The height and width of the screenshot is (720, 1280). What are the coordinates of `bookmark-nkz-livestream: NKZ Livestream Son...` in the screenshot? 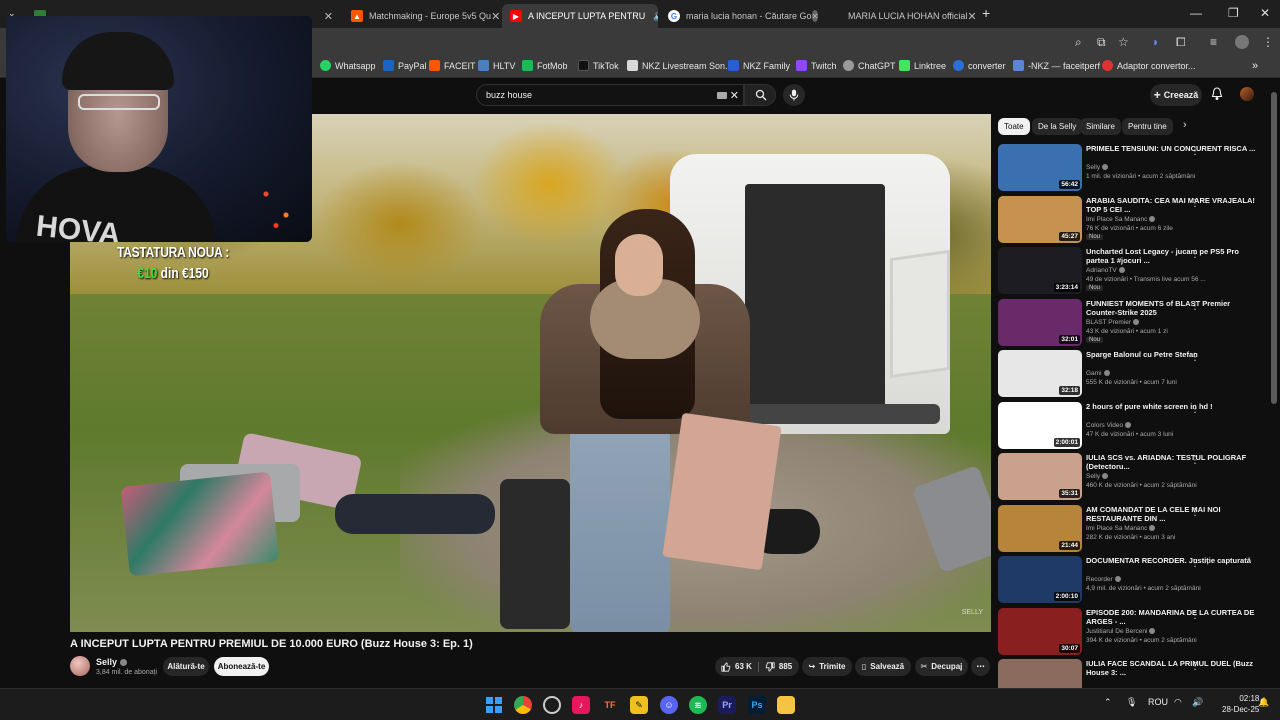 It's located at (680, 65).